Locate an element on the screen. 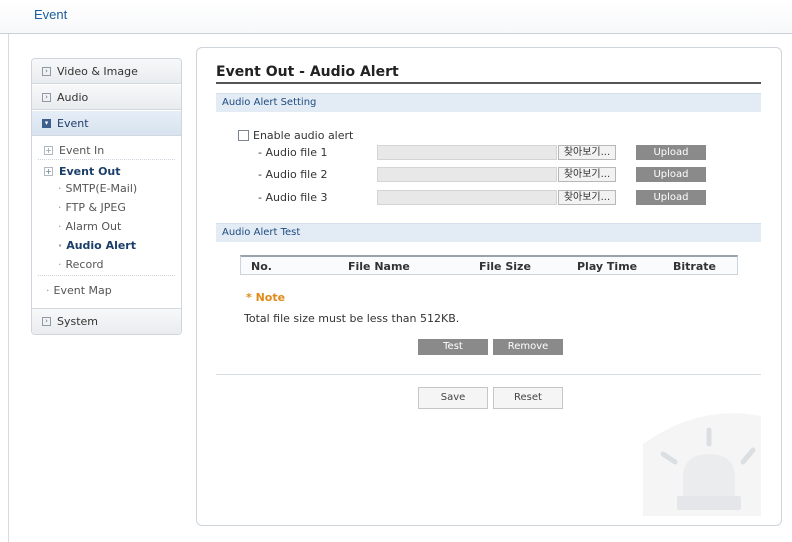 This screenshot has height=542, width=792. audio-file-row-2: - Audio file 2 찾아보기... Upload is located at coordinates (488, 174).